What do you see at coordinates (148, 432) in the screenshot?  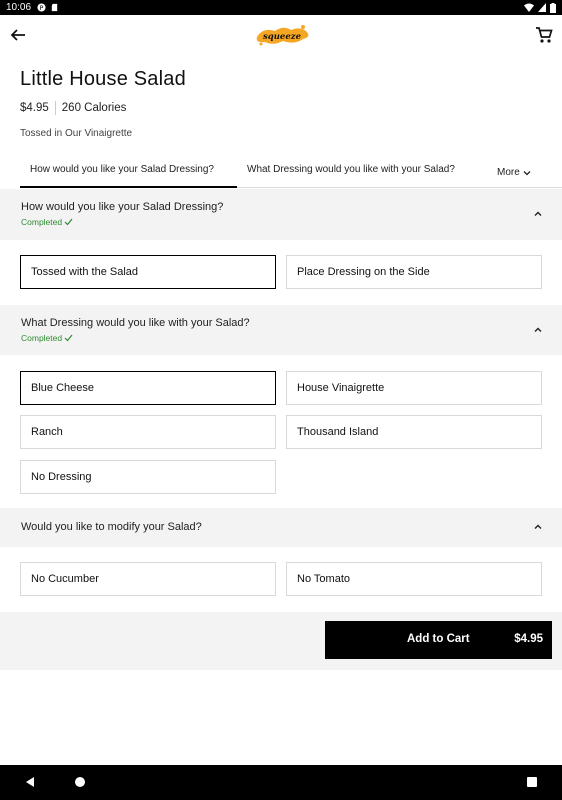 I see `option-ranch: Ranch` at bounding box center [148, 432].